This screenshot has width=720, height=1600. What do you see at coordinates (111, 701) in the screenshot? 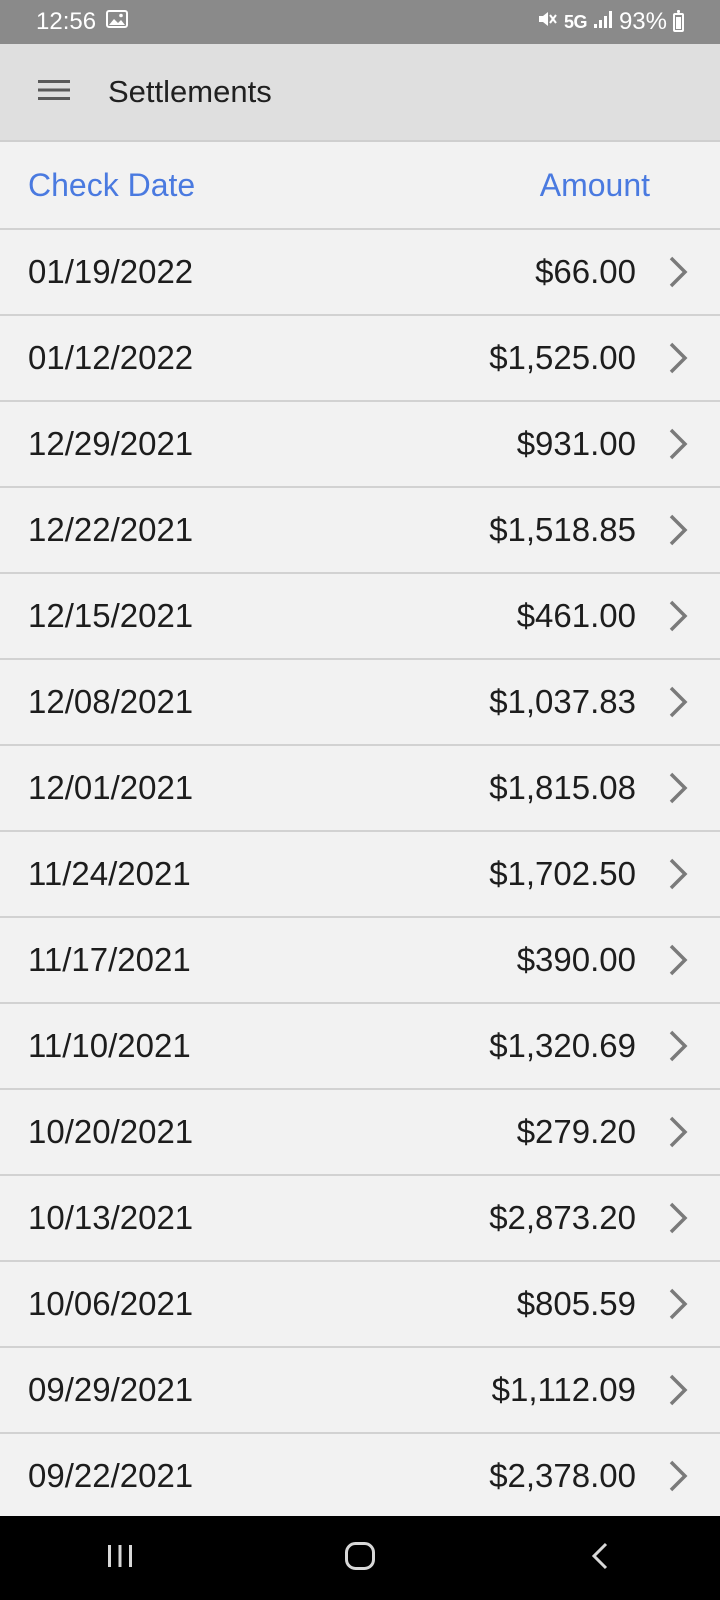
I see `check-date: 12/08/2021` at bounding box center [111, 701].